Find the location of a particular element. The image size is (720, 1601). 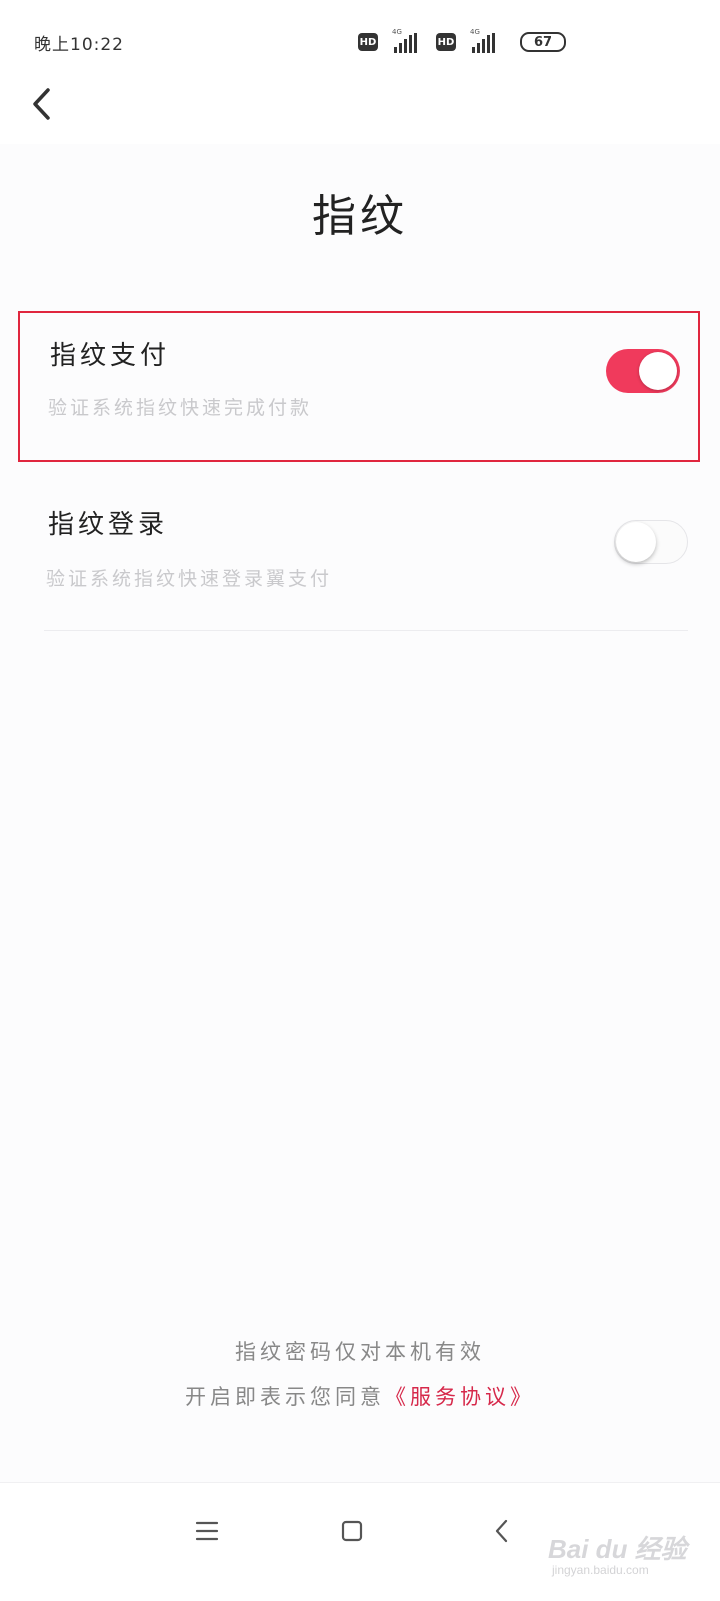

top-bar is located at coordinates (360, 114).